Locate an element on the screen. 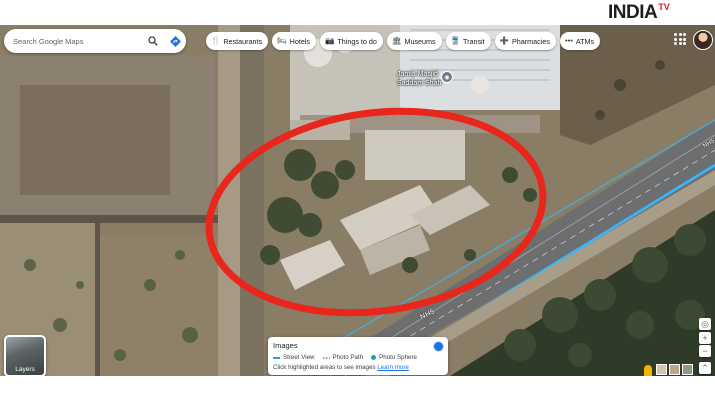 Image resolution: width=715 pixels, height=402 pixels. directions-icon is located at coordinates (175, 41).